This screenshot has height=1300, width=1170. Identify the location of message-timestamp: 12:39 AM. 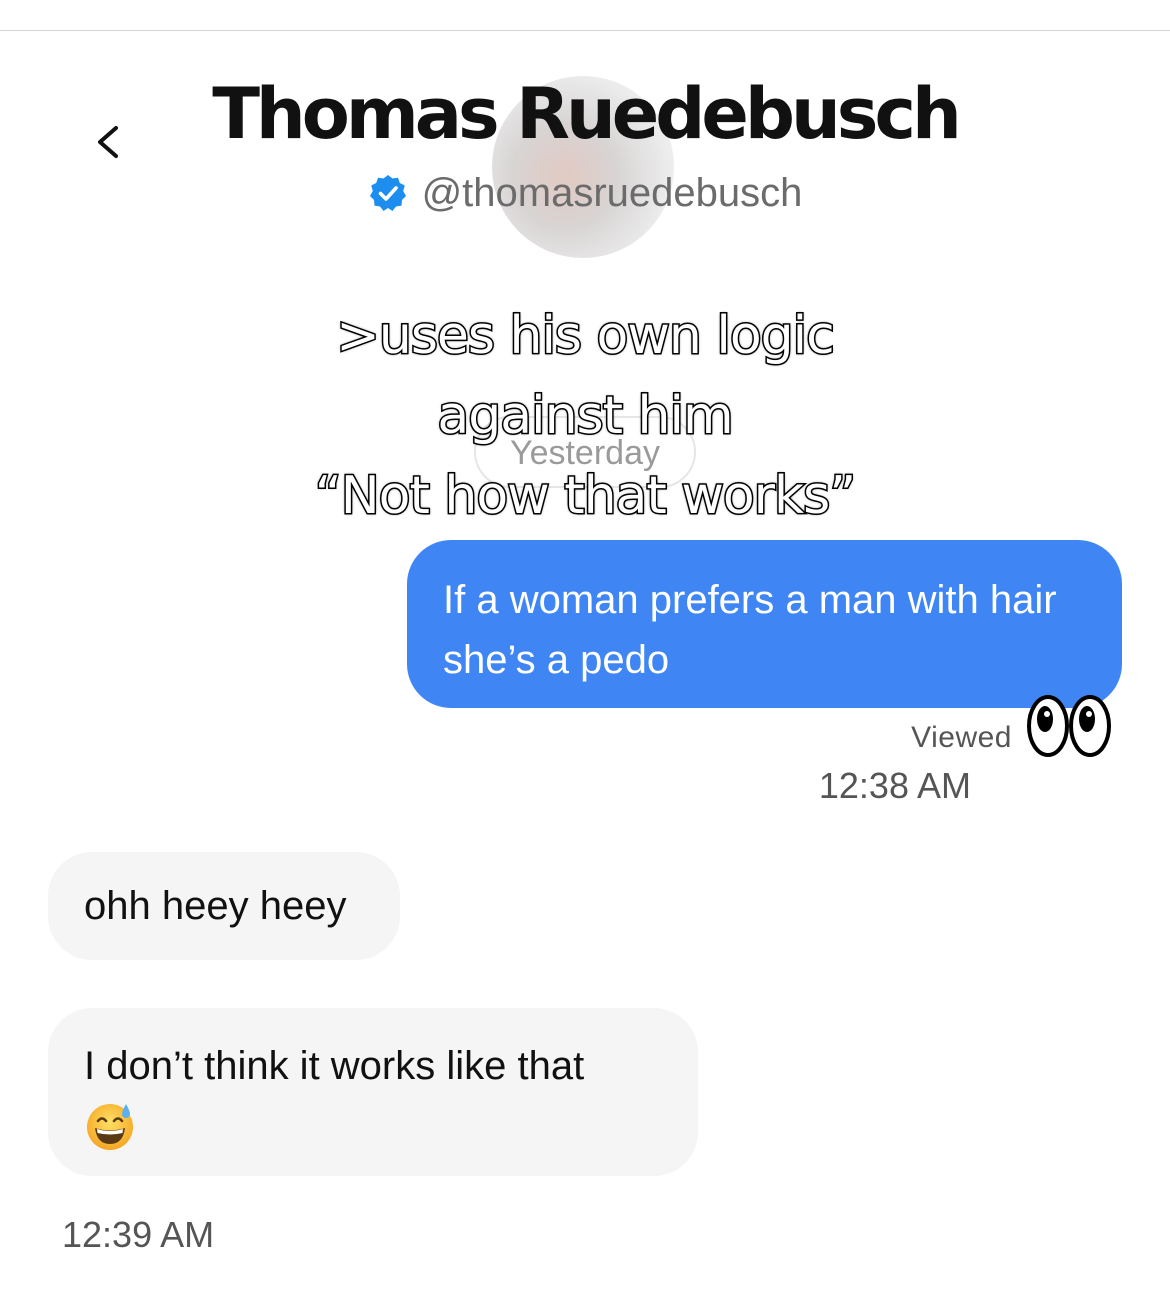
(138, 1234).